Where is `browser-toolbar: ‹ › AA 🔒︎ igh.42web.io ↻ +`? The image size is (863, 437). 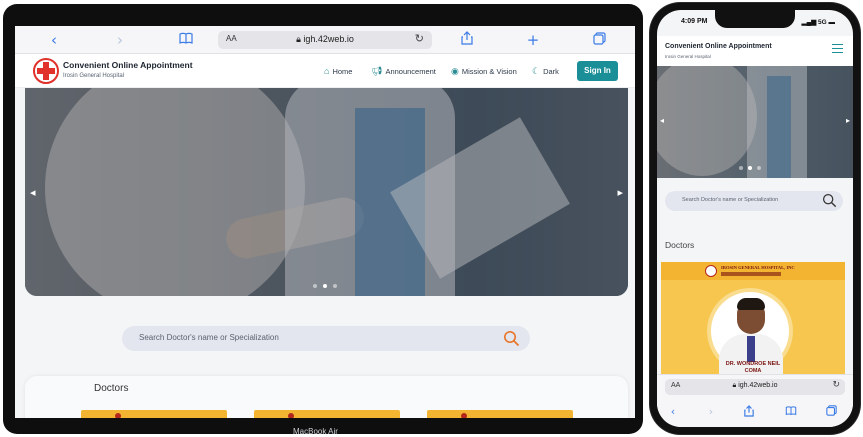 browser-toolbar: ‹ › AA 🔒︎ igh.42web.io ↻ + is located at coordinates (325, 40).